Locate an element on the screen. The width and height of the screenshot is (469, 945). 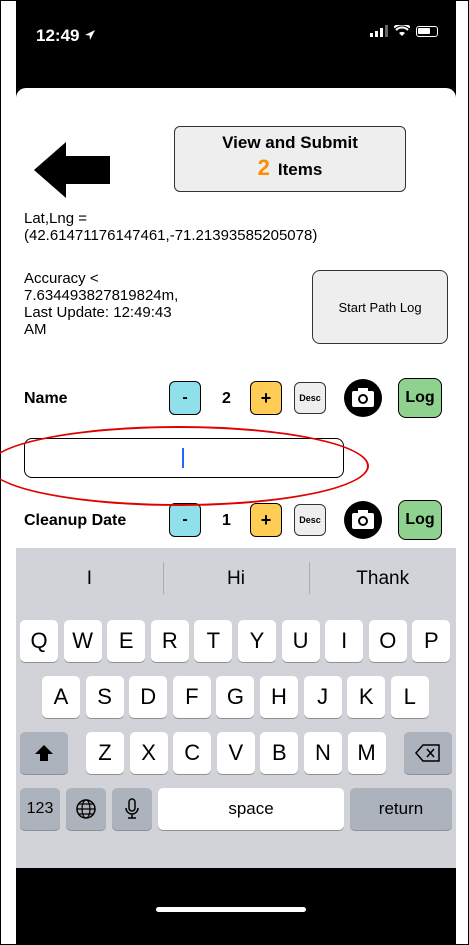
key-t: T is located at coordinates (213, 641).